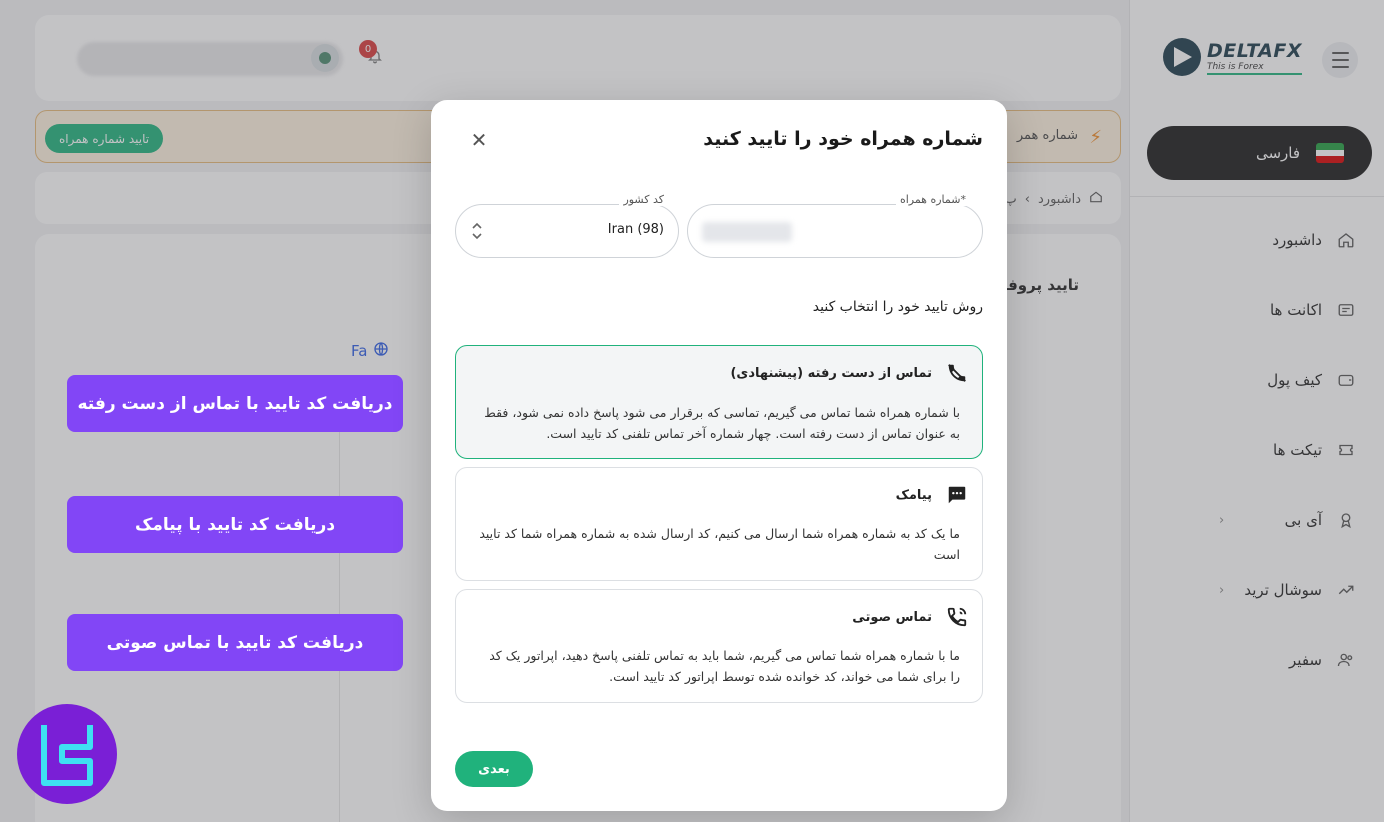 This screenshot has height=822, width=1384. Describe the element at coordinates (897, 307) in the screenshot. I see `method-section-title: روش تایید خود را انتخاب کنید` at that location.